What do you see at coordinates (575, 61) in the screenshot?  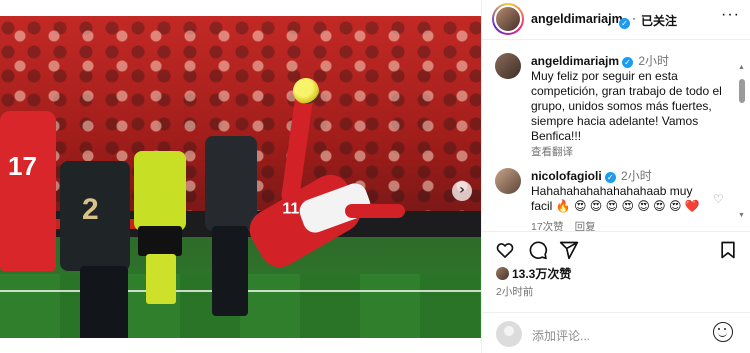 I see `comment-username: angeldimariajm` at bounding box center [575, 61].